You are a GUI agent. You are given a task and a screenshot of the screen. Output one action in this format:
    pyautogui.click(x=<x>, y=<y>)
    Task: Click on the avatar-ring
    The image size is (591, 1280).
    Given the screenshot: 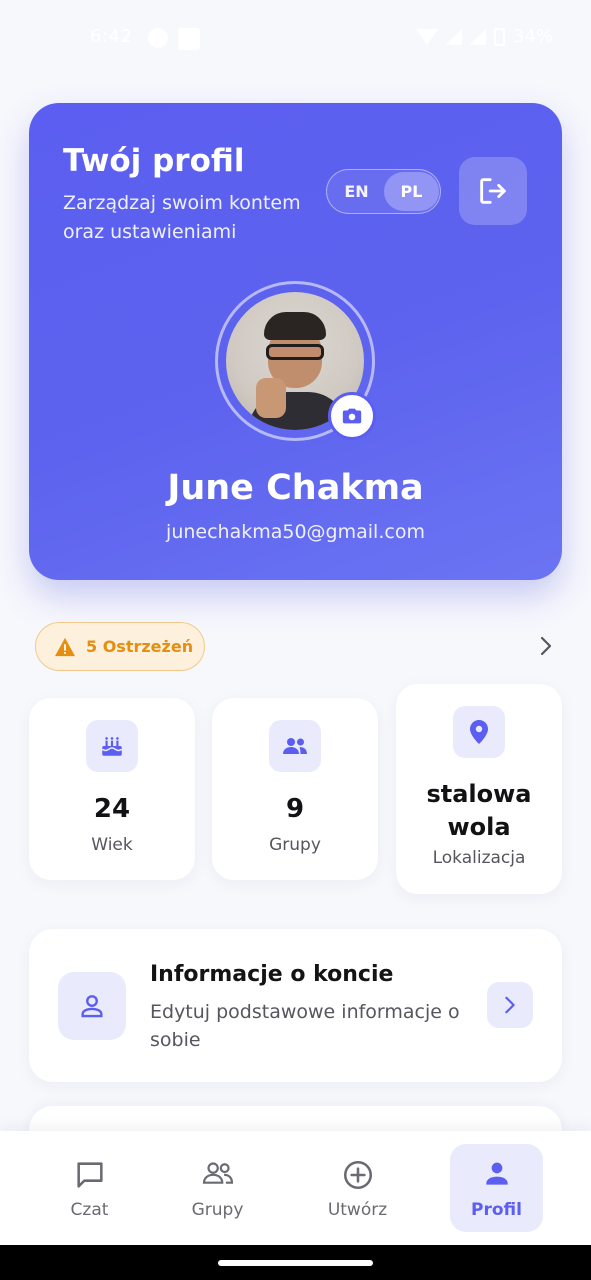 What is the action you would take?
    pyautogui.click(x=295, y=361)
    